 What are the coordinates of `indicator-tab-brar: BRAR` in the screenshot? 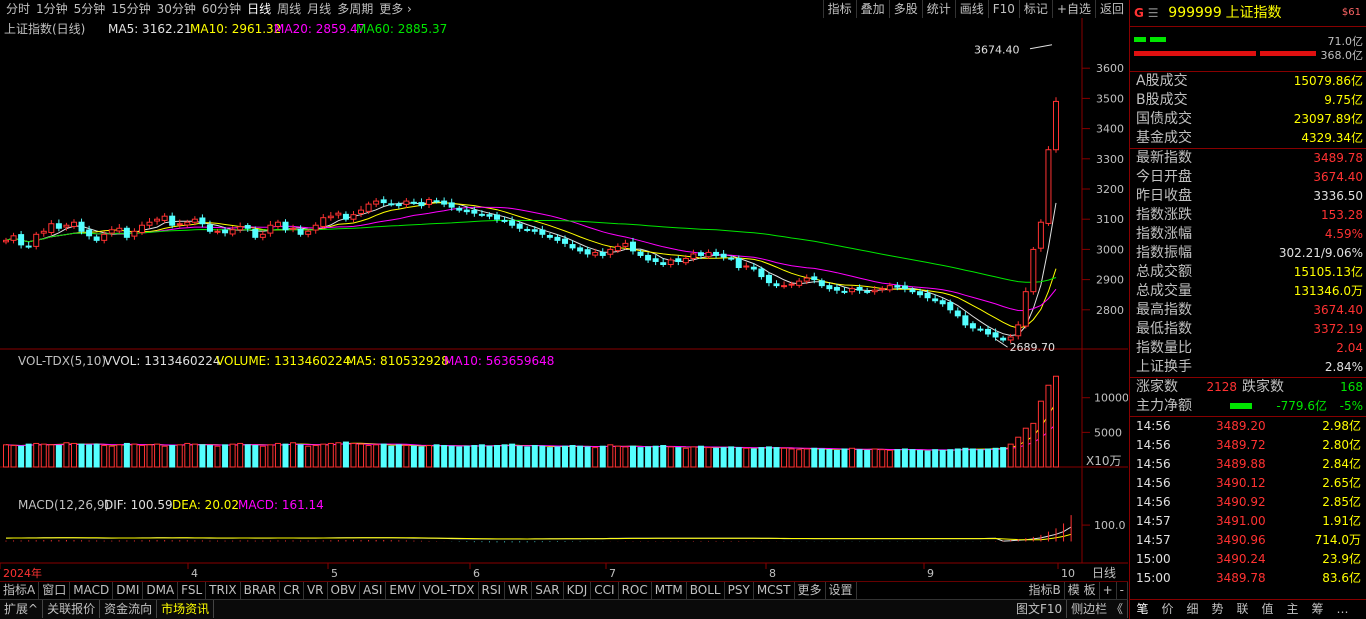 It's located at (261, 590).